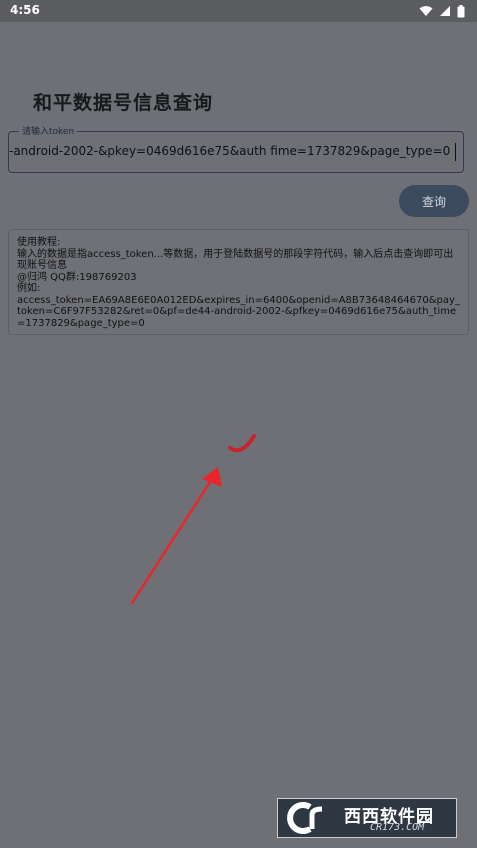  What do you see at coordinates (426, 11) in the screenshot?
I see `wifi-icon` at bounding box center [426, 11].